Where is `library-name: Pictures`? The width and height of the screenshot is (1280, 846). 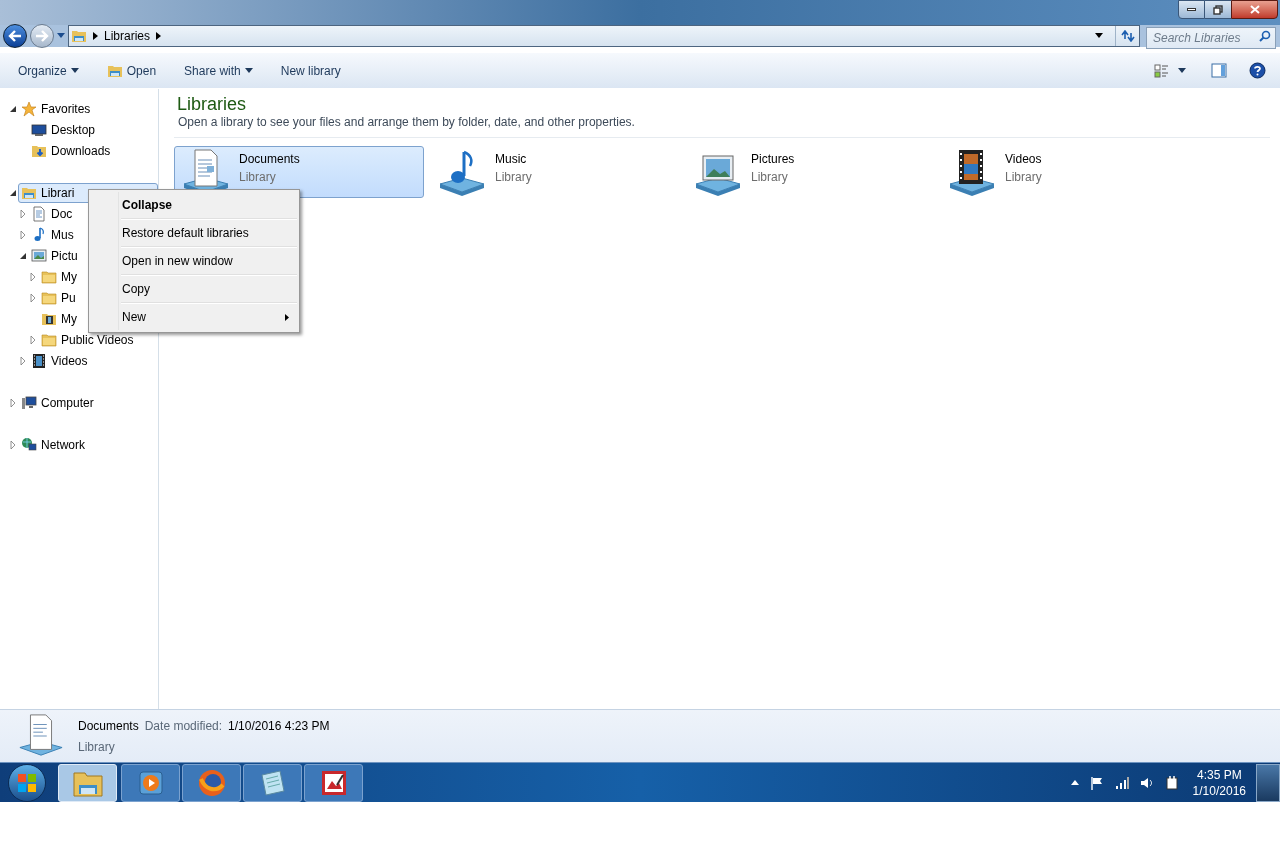 library-name: Pictures is located at coordinates (773, 159).